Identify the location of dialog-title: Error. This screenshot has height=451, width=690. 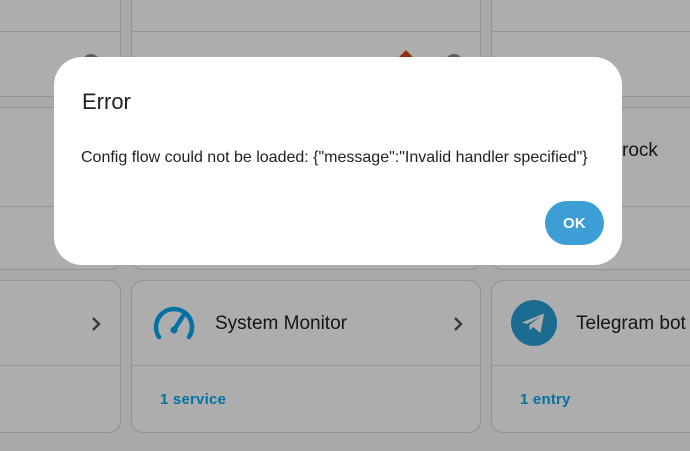
(106, 101).